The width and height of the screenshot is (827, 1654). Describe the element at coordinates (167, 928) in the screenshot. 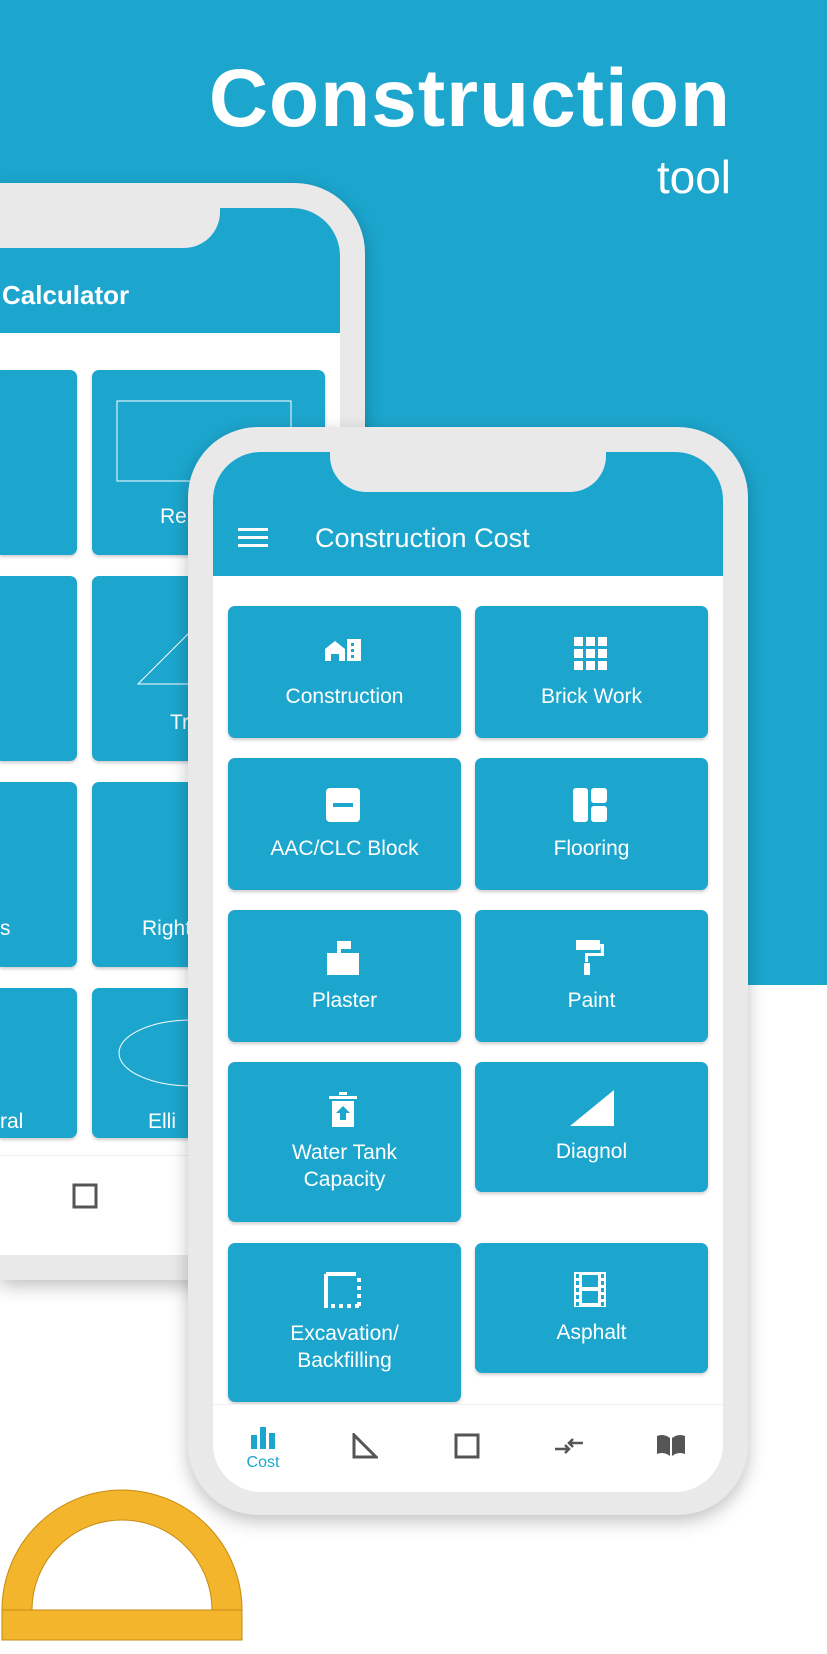

I see `tile-label: Right` at that location.